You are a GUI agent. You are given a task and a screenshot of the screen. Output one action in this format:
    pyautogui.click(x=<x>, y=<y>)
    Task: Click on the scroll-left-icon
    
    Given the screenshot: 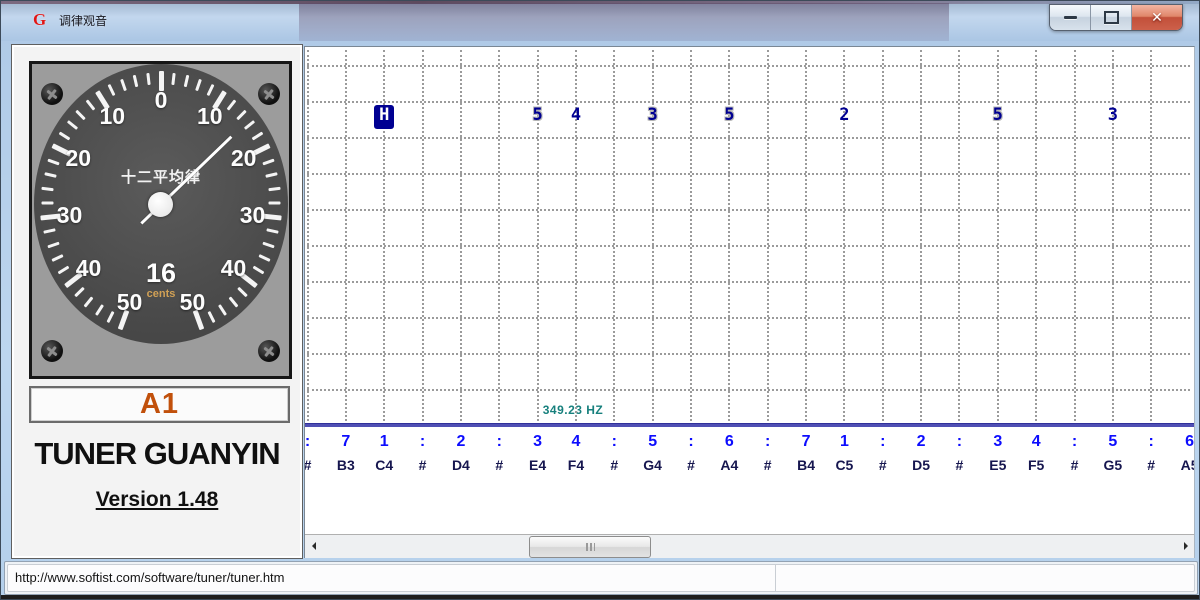 What is the action you would take?
    pyautogui.click(x=313, y=546)
    